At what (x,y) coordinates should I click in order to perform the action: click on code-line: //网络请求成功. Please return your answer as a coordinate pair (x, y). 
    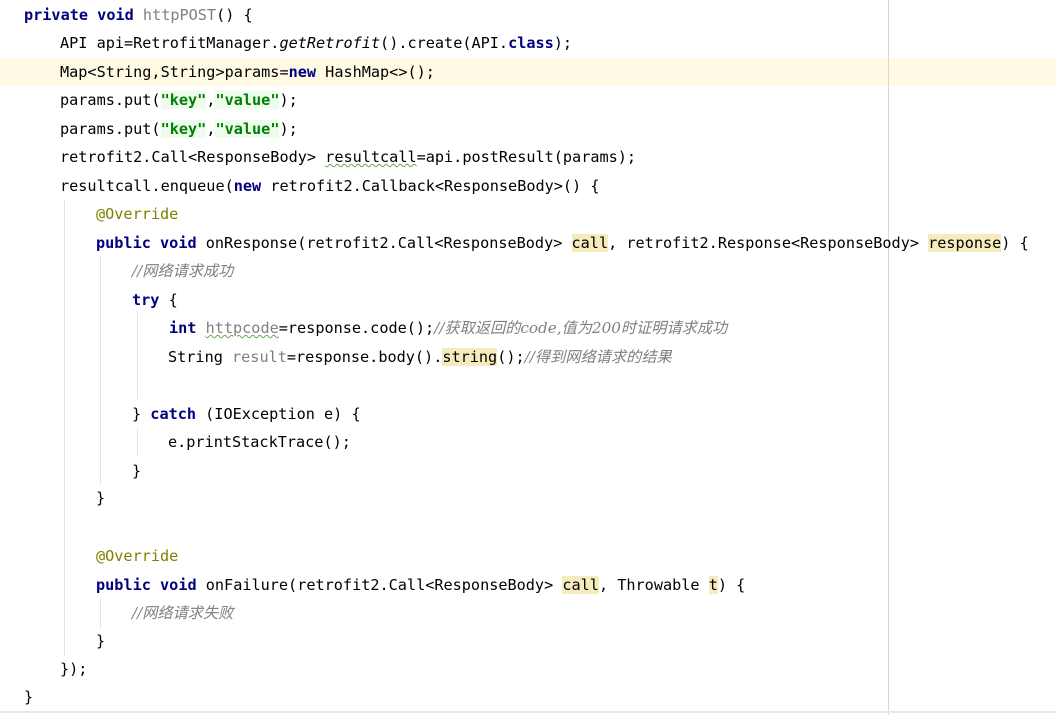
    Looking at the image, I should click on (182, 271).